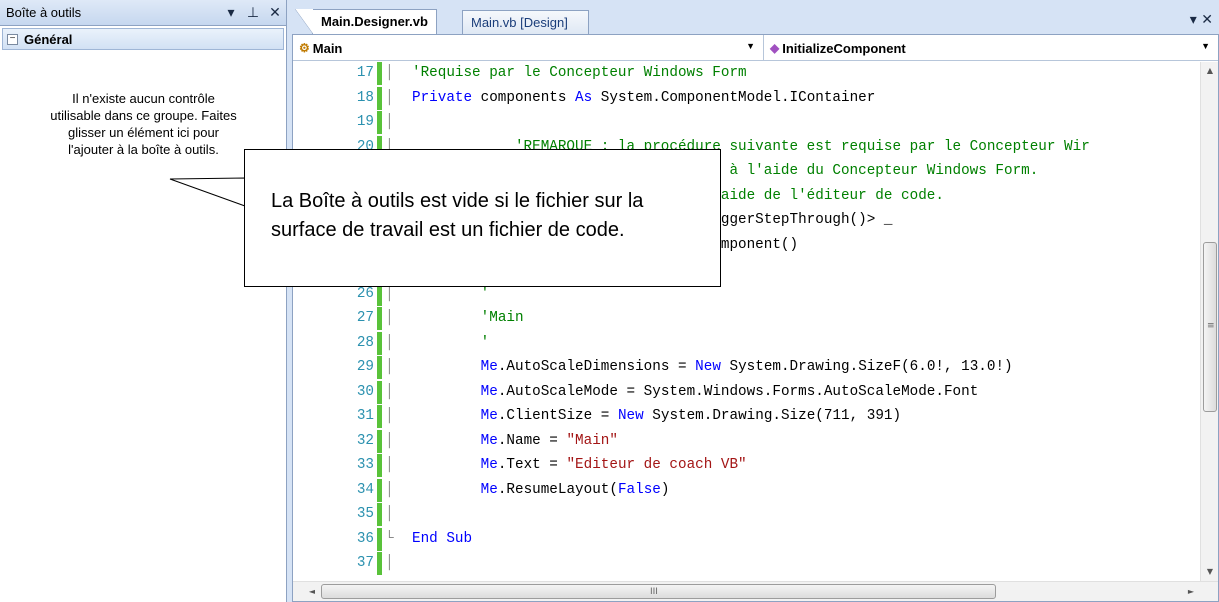 This screenshot has width=1219, height=602. Describe the element at coordinates (468, 318) in the screenshot. I see `code-text: 'Main` at that location.